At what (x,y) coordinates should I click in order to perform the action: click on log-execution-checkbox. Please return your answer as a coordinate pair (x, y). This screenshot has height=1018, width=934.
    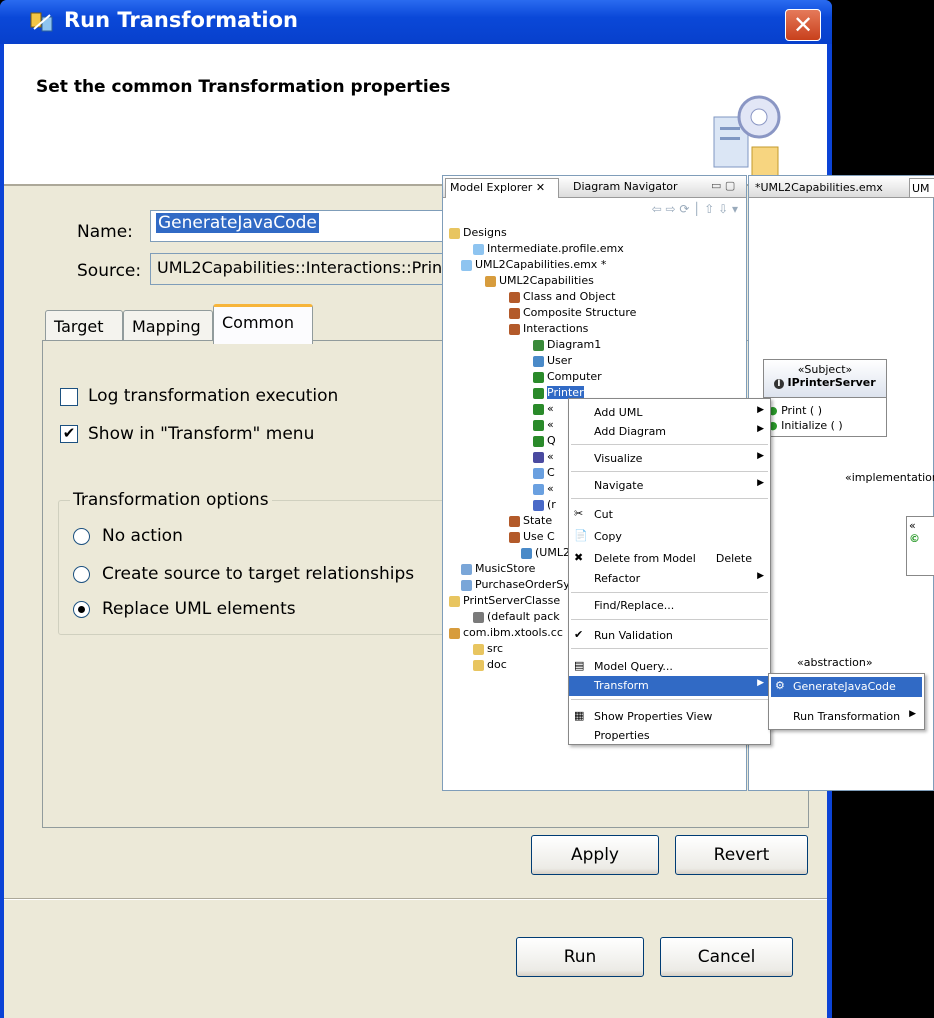
    Looking at the image, I should click on (69, 397).